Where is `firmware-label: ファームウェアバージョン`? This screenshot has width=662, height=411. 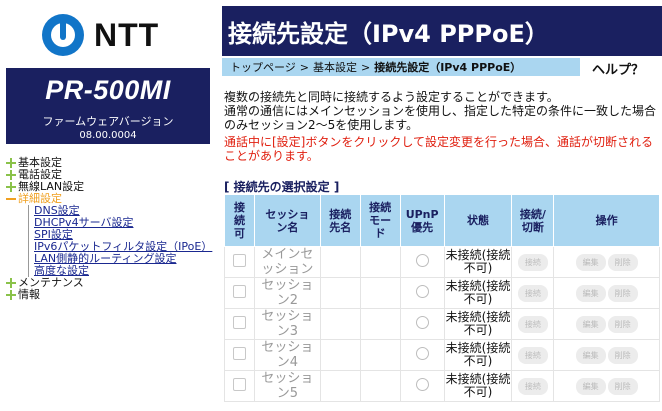 firmware-label: ファームウェアバージョン is located at coordinates (108, 121).